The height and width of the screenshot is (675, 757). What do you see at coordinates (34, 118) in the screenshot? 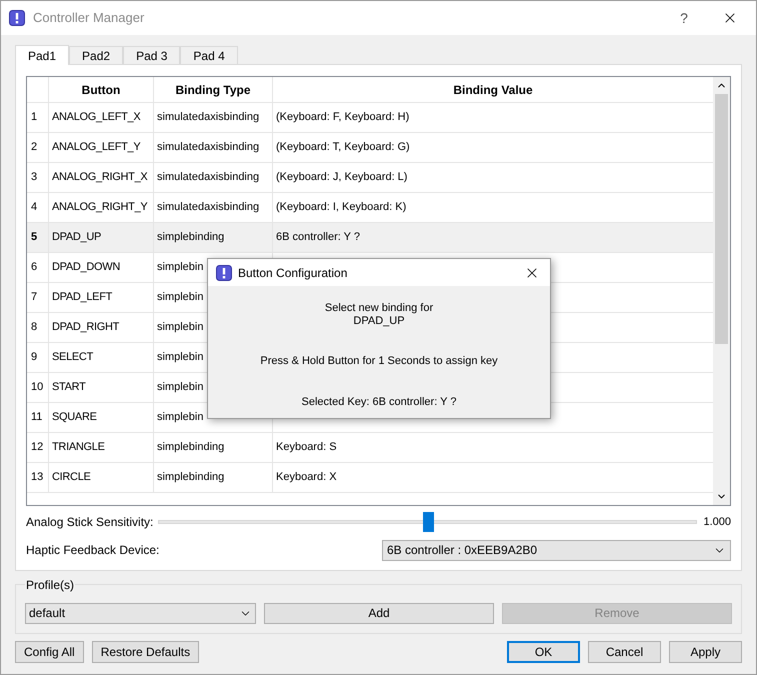
I see `row-number: 1` at bounding box center [34, 118].